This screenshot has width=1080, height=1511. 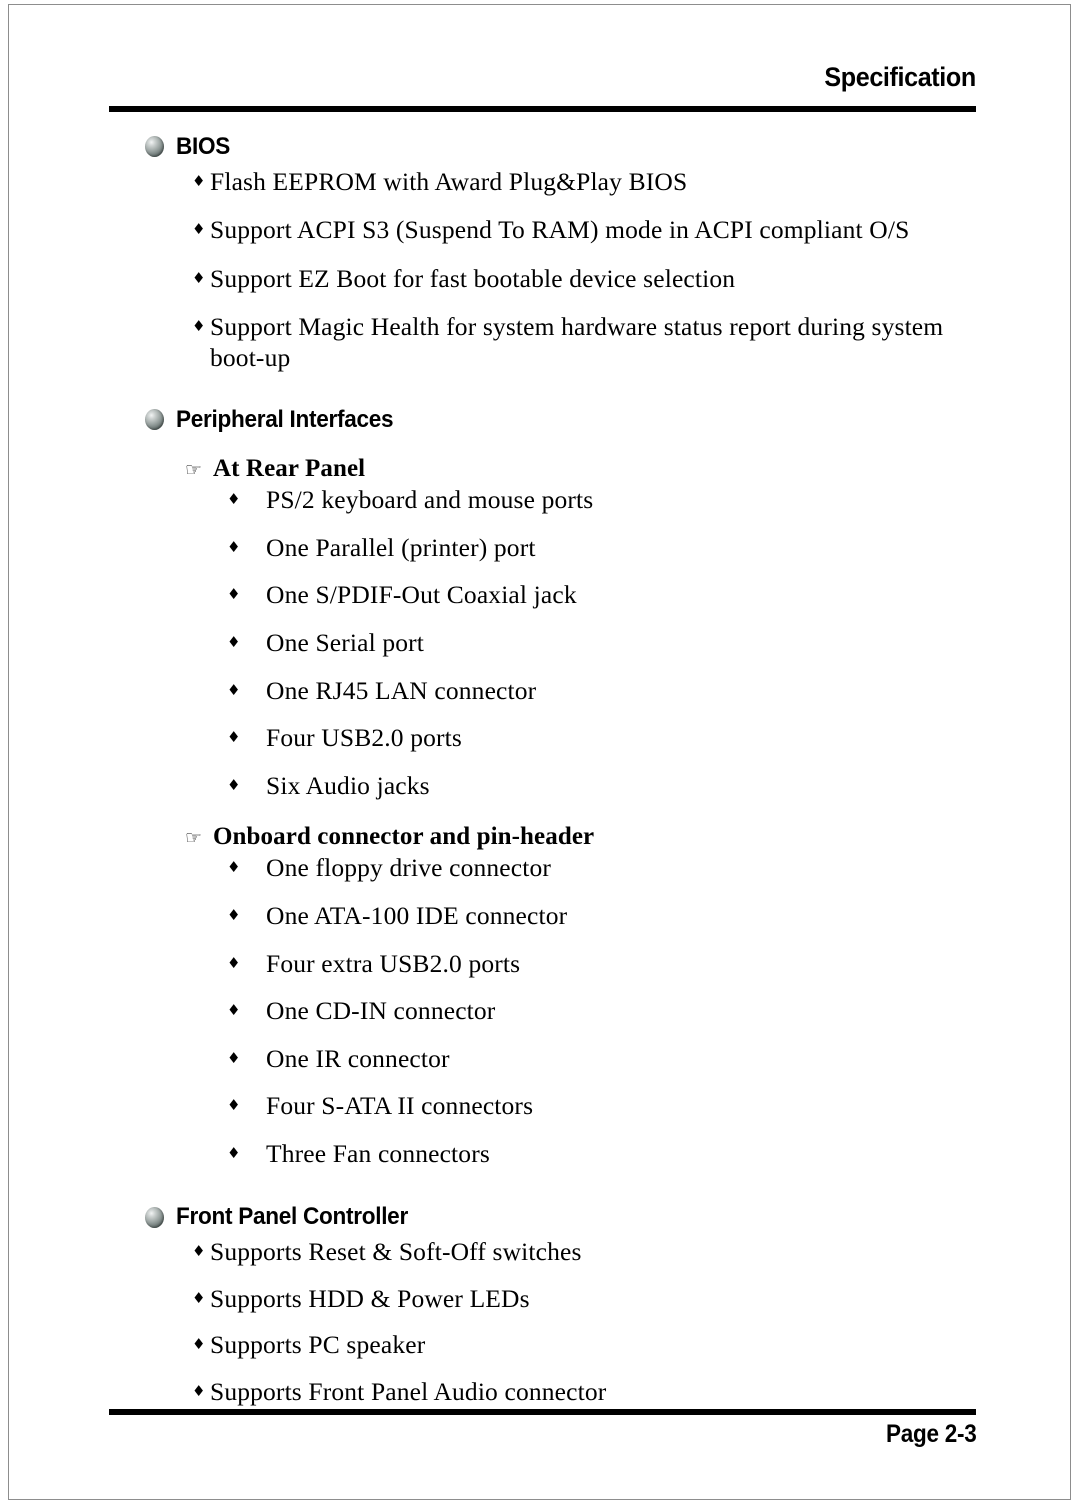 What do you see at coordinates (348, 785) in the screenshot?
I see `list-item-text: Six Audio jacks` at bounding box center [348, 785].